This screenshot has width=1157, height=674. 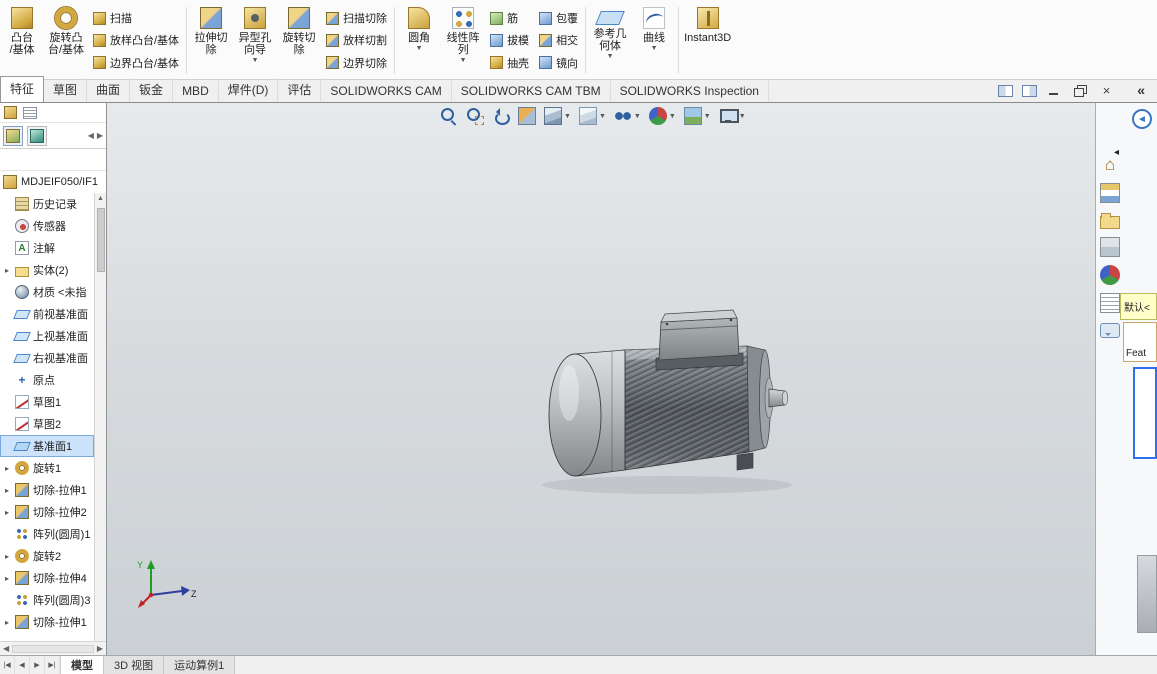 What do you see at coordinates (1110, 165) in the screenshot?
I see `home-icon: ⌂` at bounding box center [1110, 165].